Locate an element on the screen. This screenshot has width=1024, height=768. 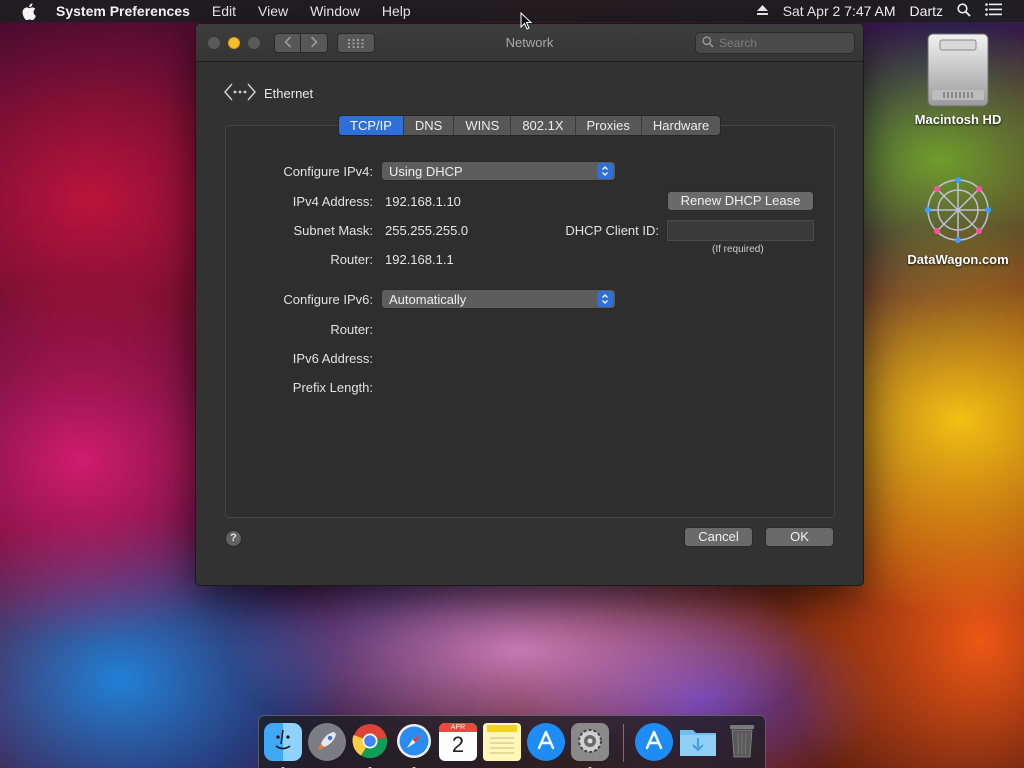
router-label: Router: is located at coordinates (351, 259).